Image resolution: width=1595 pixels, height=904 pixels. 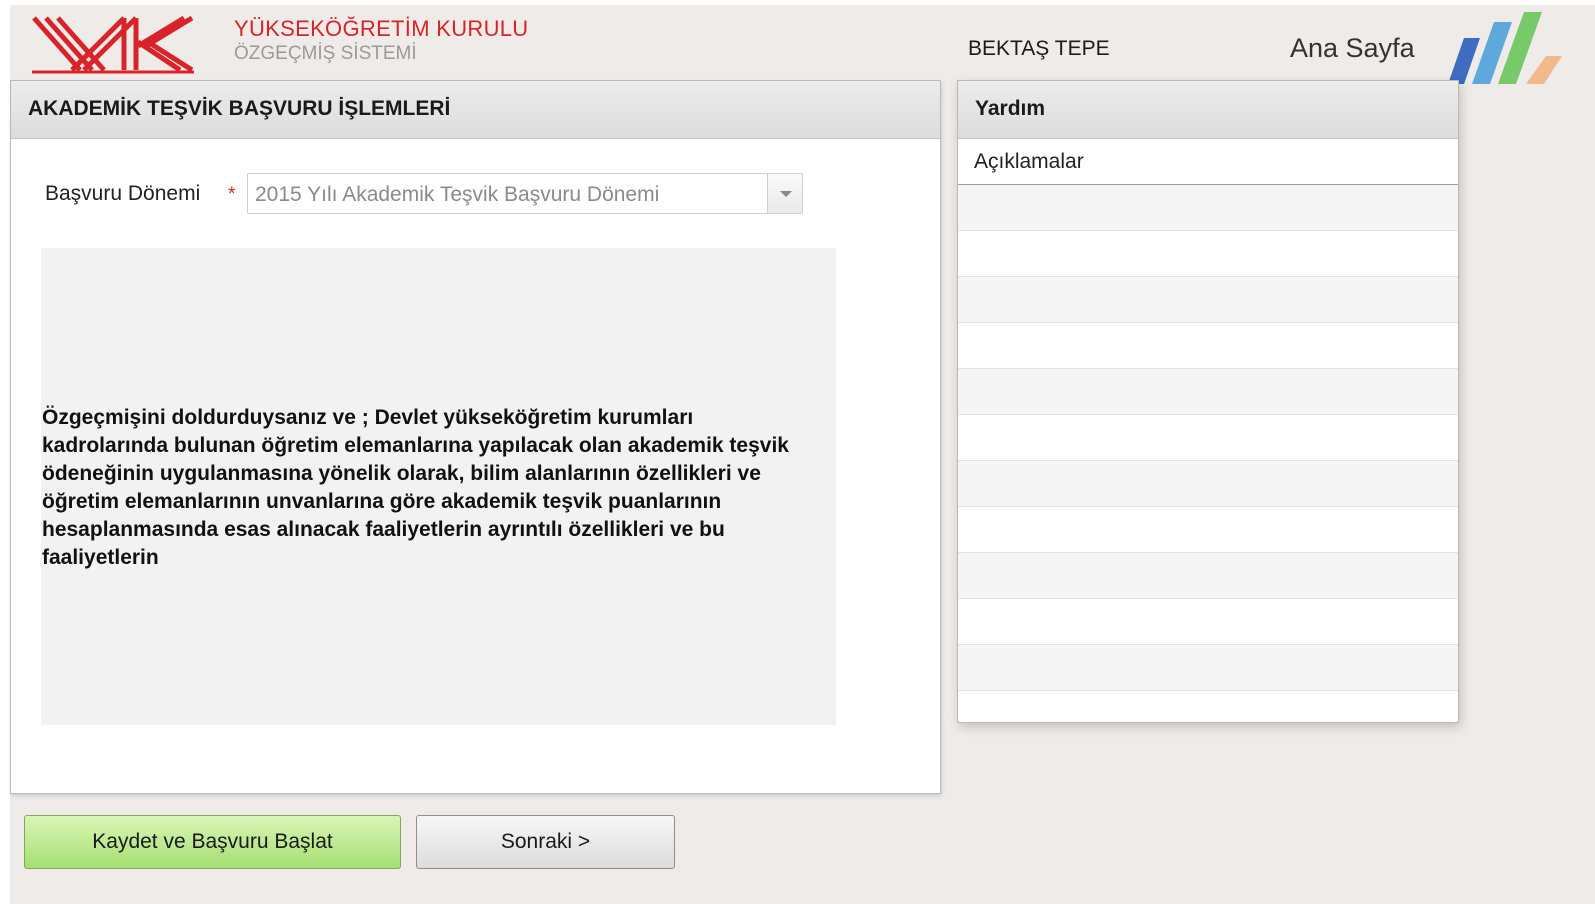 I want to click on yok-logo-icon, so click(x=113, y=44).